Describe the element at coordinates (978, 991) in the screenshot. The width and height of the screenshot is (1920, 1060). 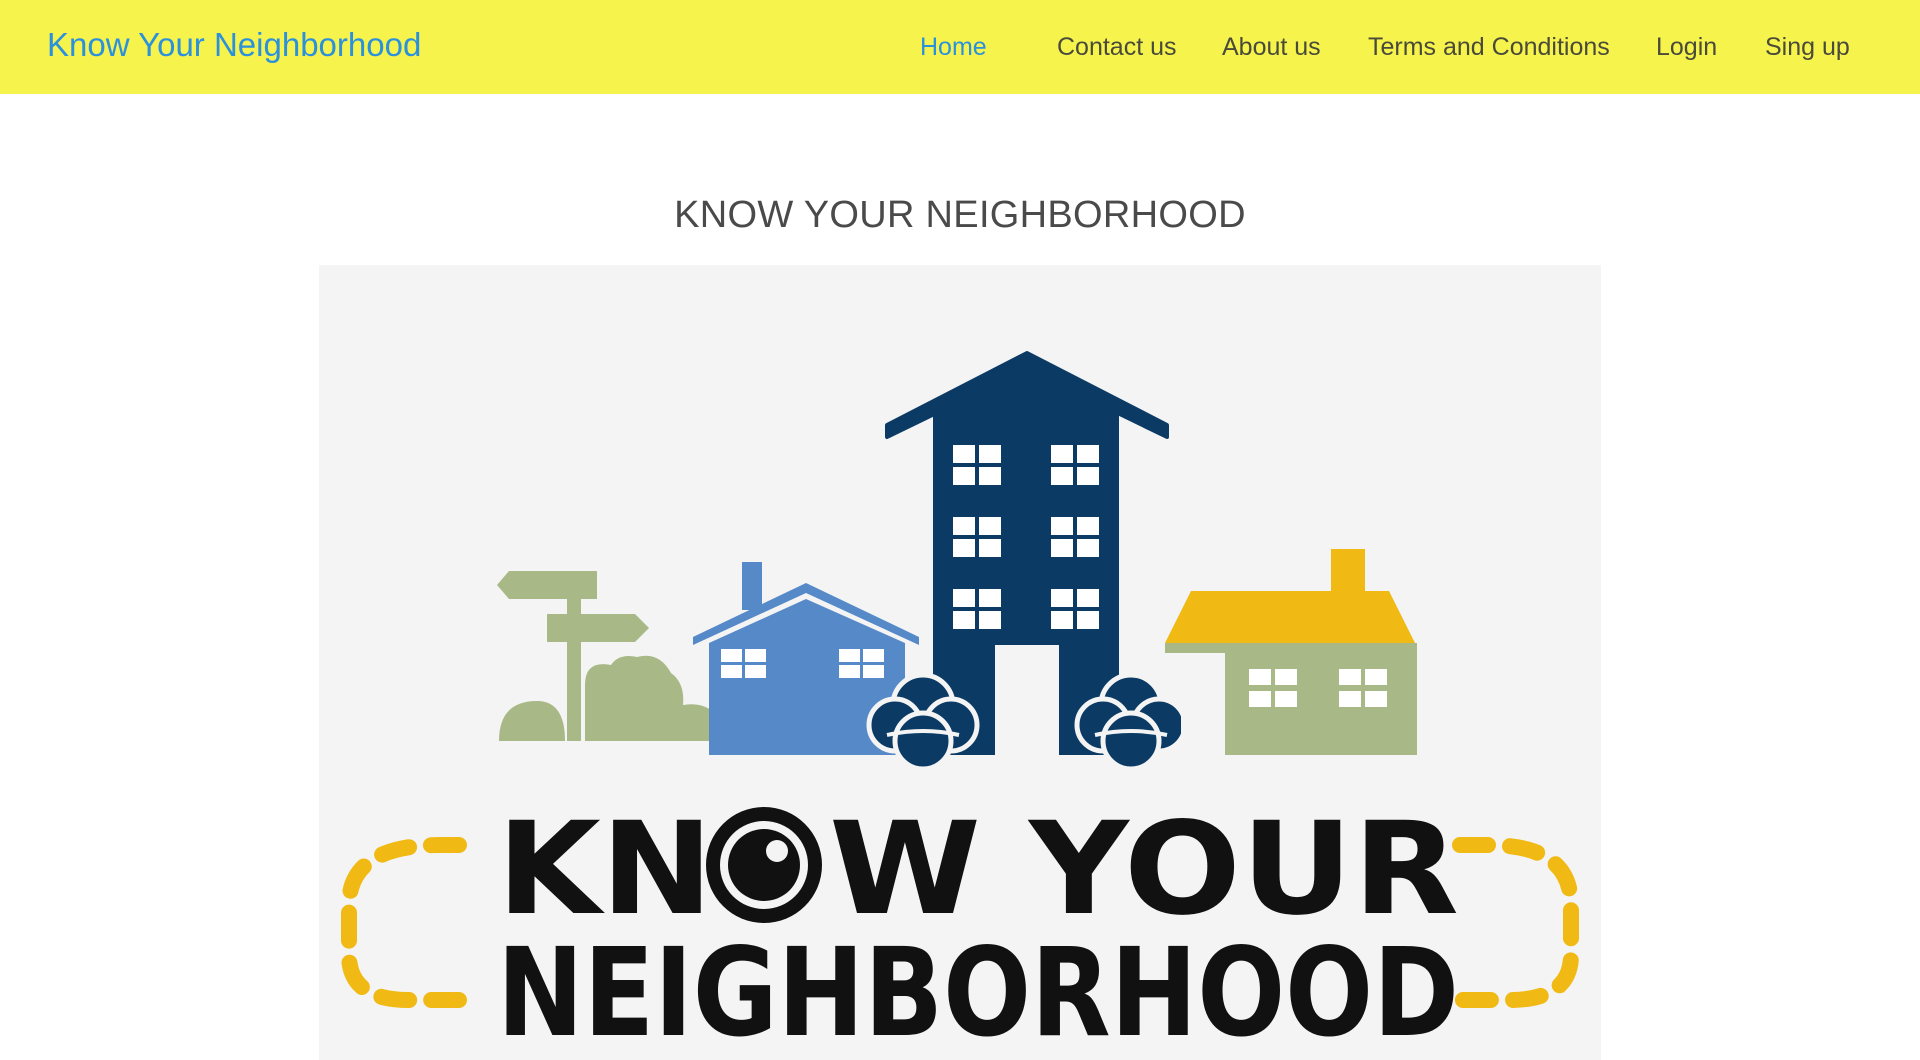
I see `logo-word-neighborhood: NEIGHBORHOOD` at that location.